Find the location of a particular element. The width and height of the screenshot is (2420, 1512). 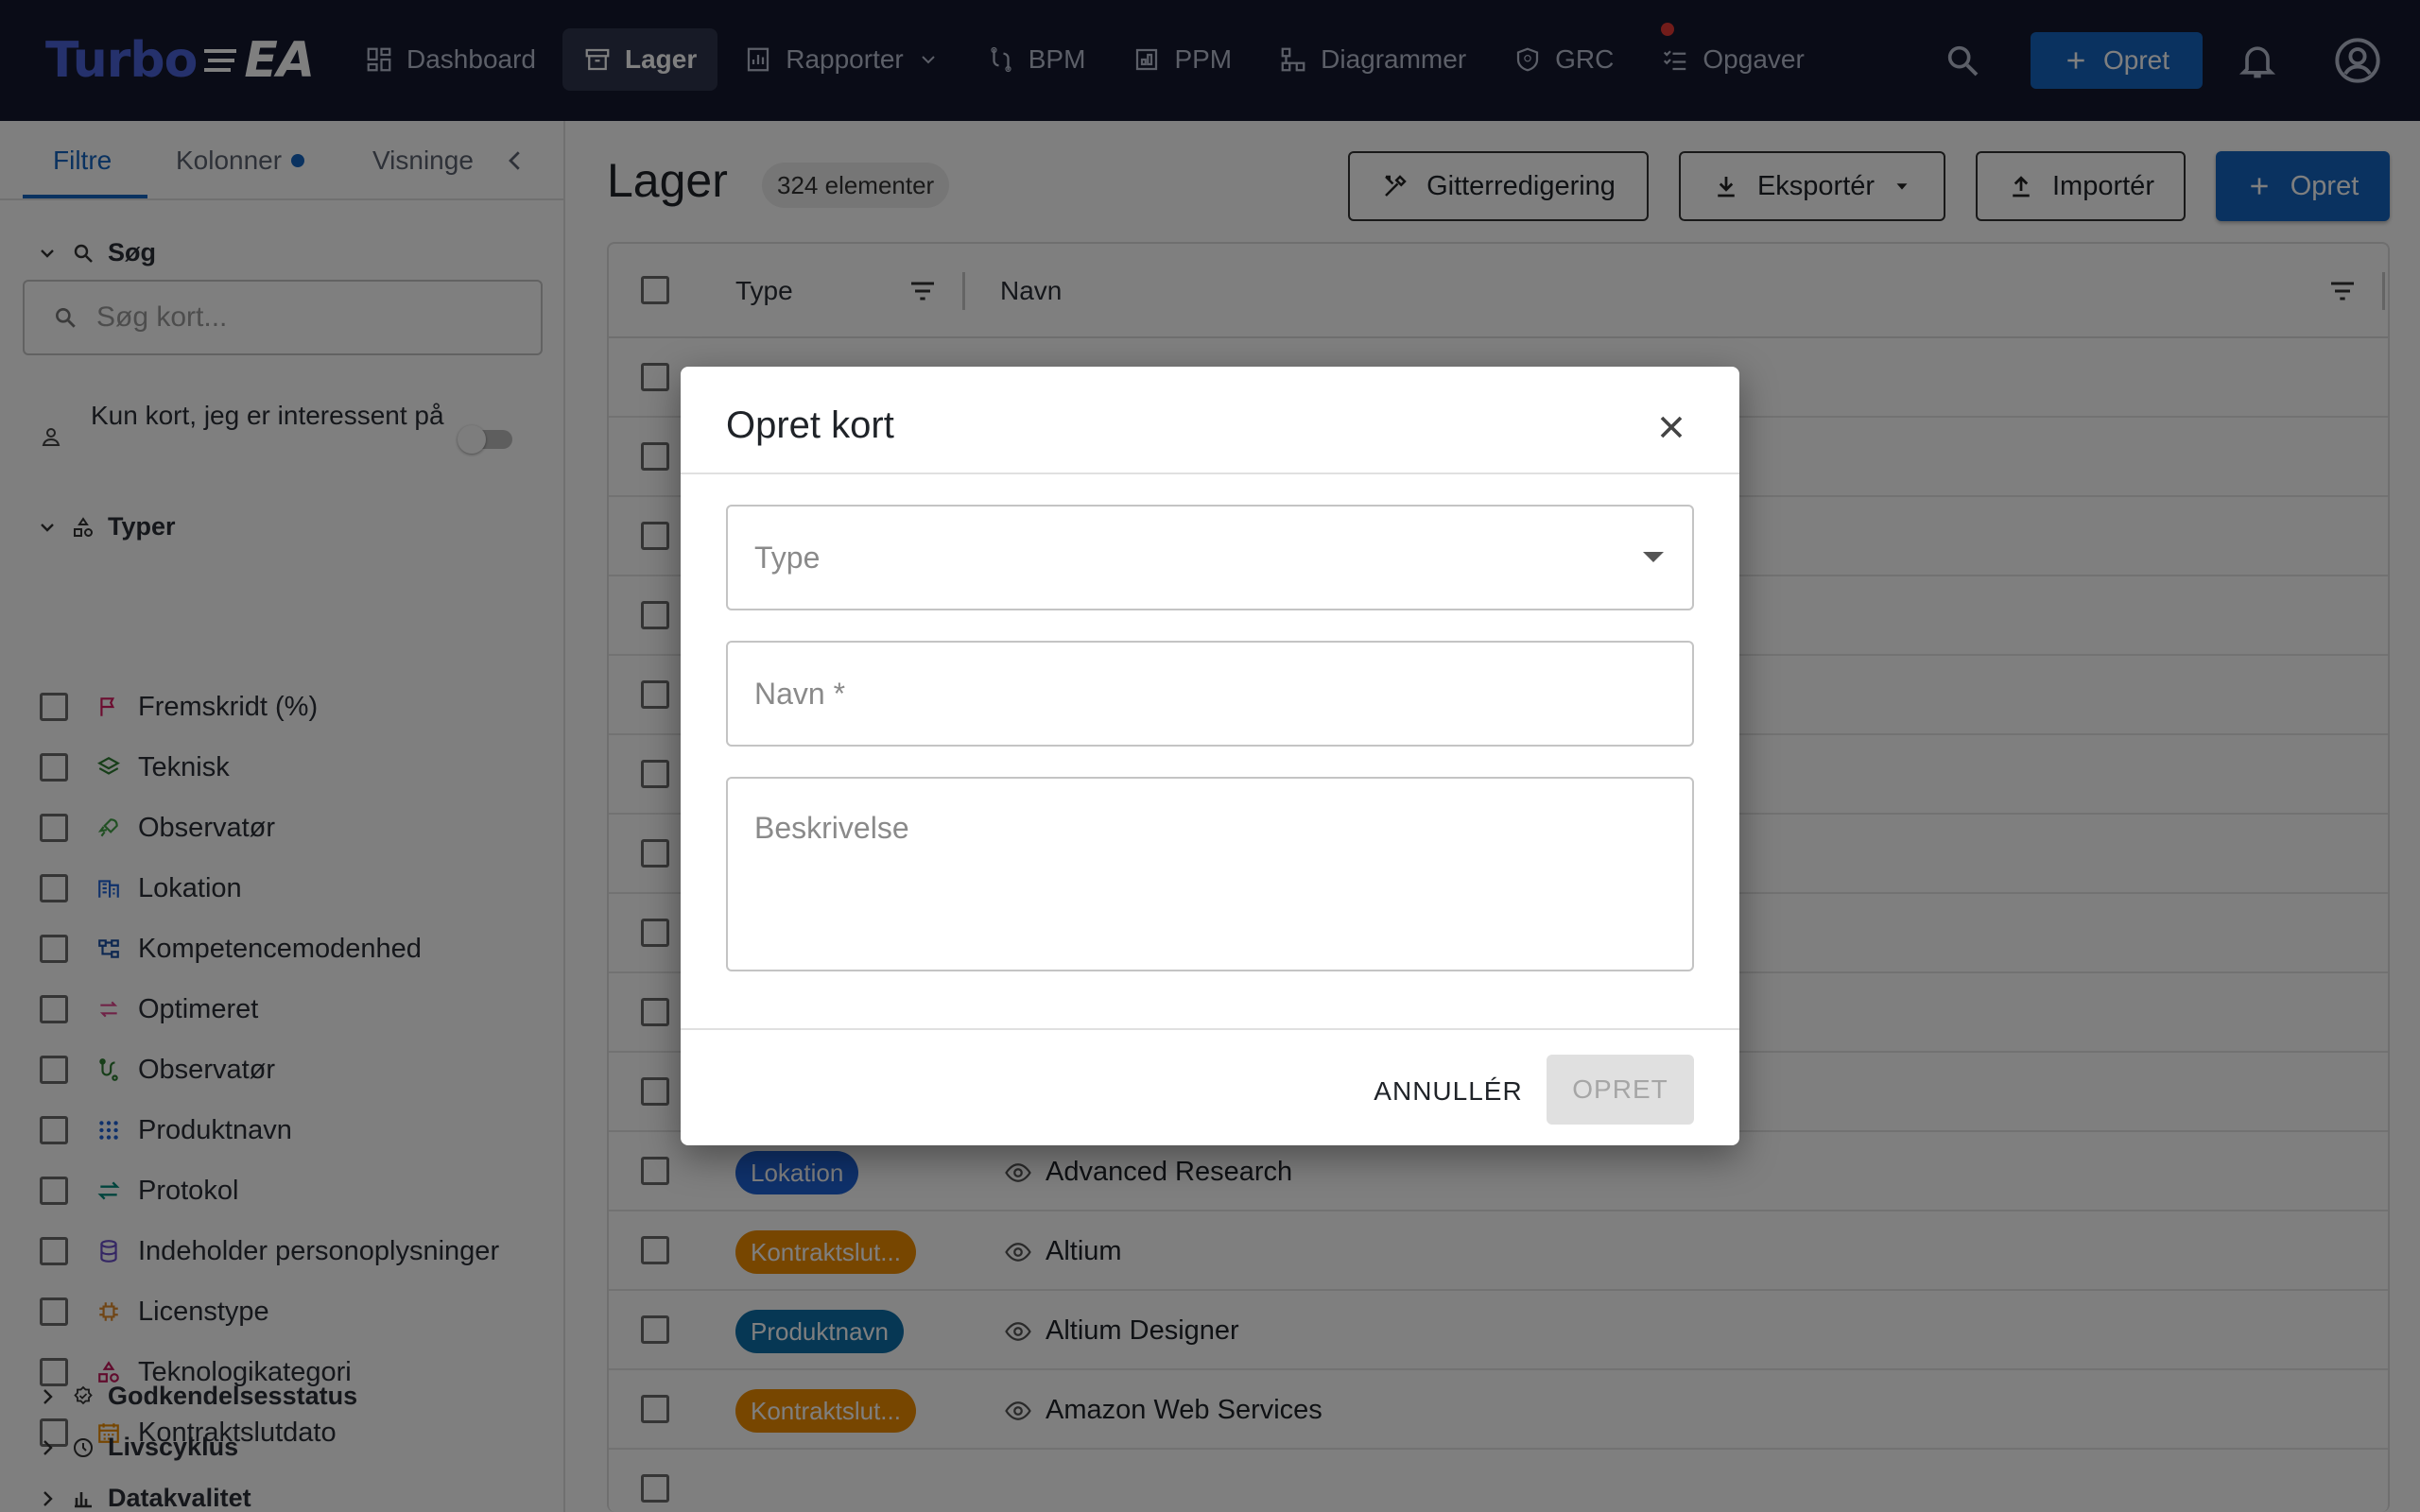

type-select: Type is located at coordinates (1210, 557).